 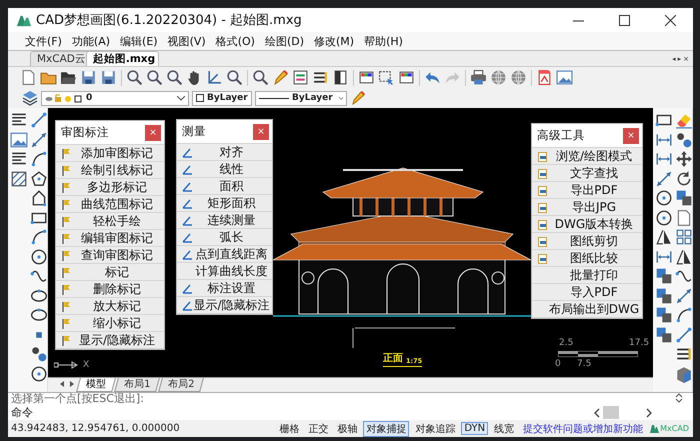 I want to click on command-prompt: 命令, so click(x=22, y=412).